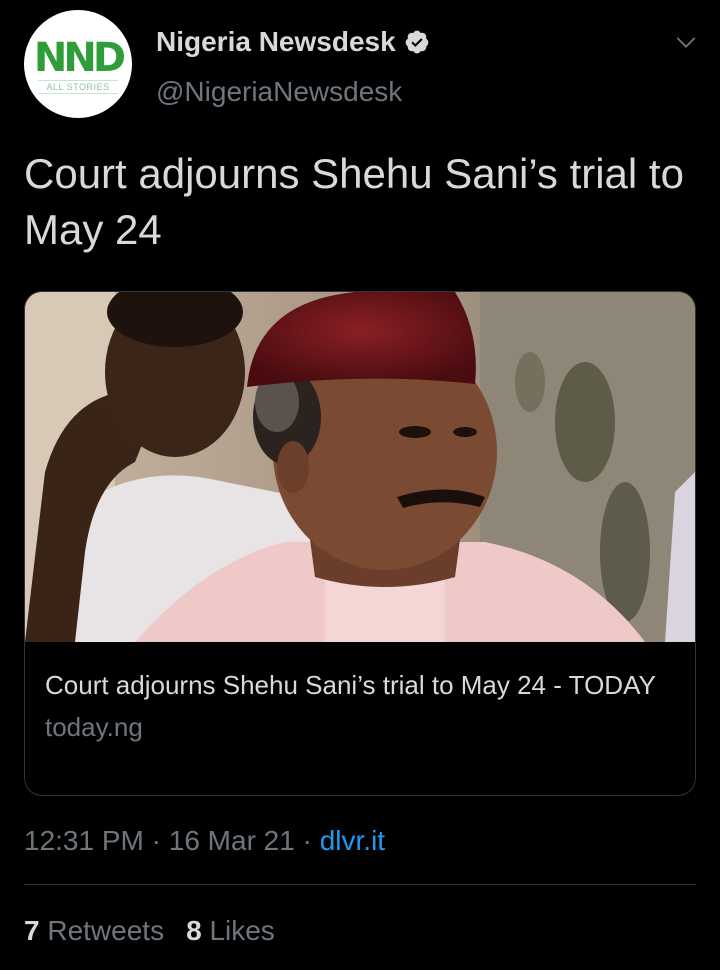 The width and height of the screenshot is (720, 970). What do you see at coordinates (78, 87) in the screenshot?
I see `avatar-logo-subtitle: ALL STORIES` at bounding box center [78, 87].